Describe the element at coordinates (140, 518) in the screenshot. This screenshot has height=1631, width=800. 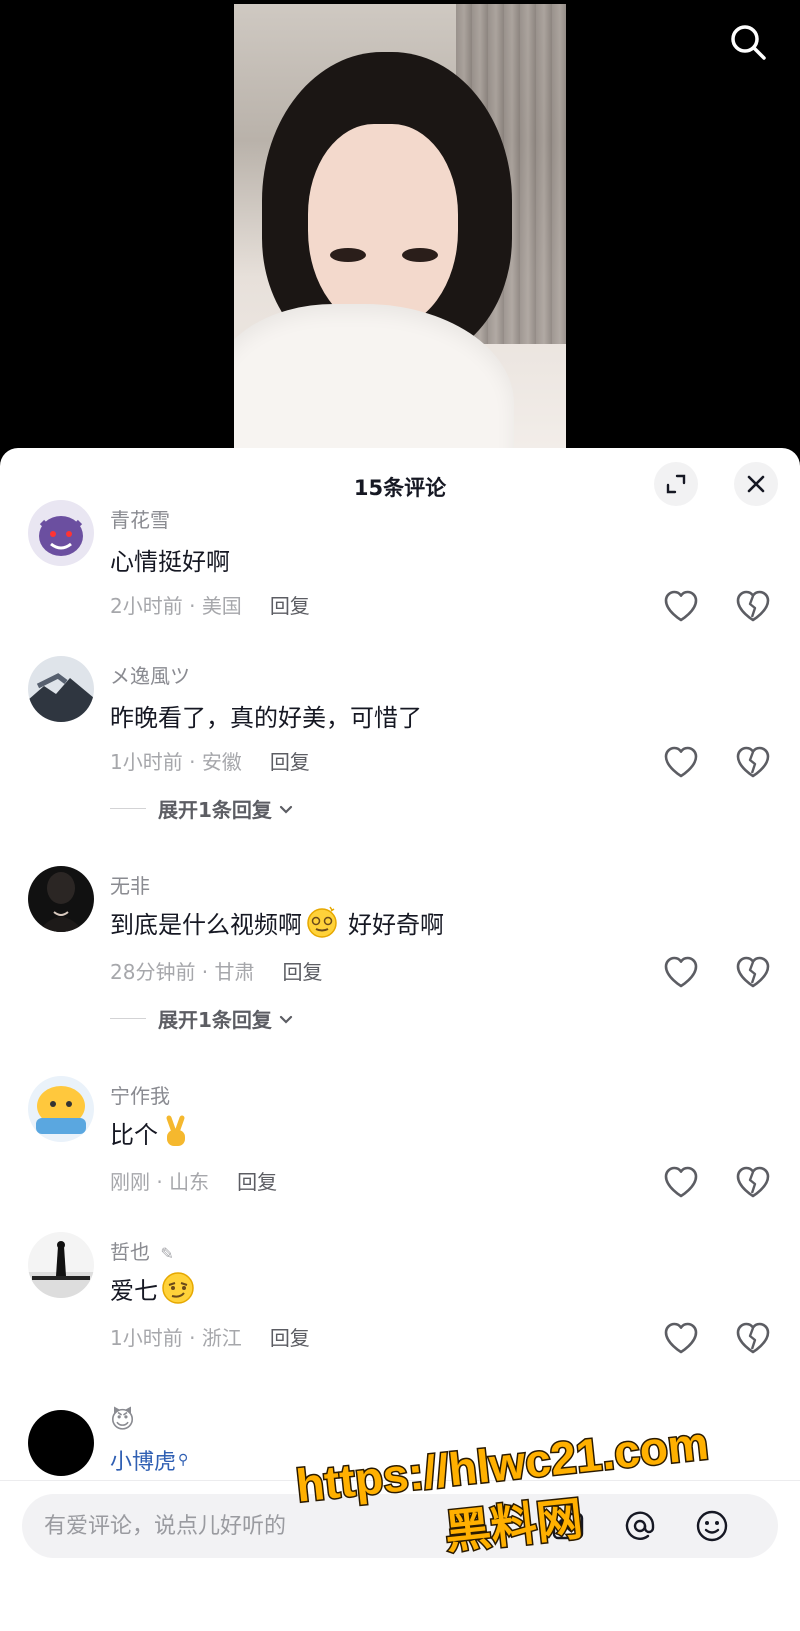
I see `comment-username: 青花雪` at that location.